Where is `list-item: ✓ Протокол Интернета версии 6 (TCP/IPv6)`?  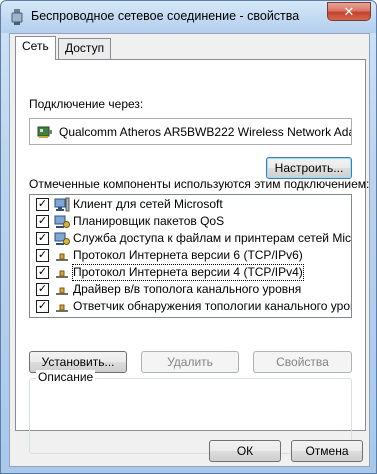 list-item: ✓ Протокол Интернета версии 6 (TCP/IPv6) is located at coordinates (190, 255).